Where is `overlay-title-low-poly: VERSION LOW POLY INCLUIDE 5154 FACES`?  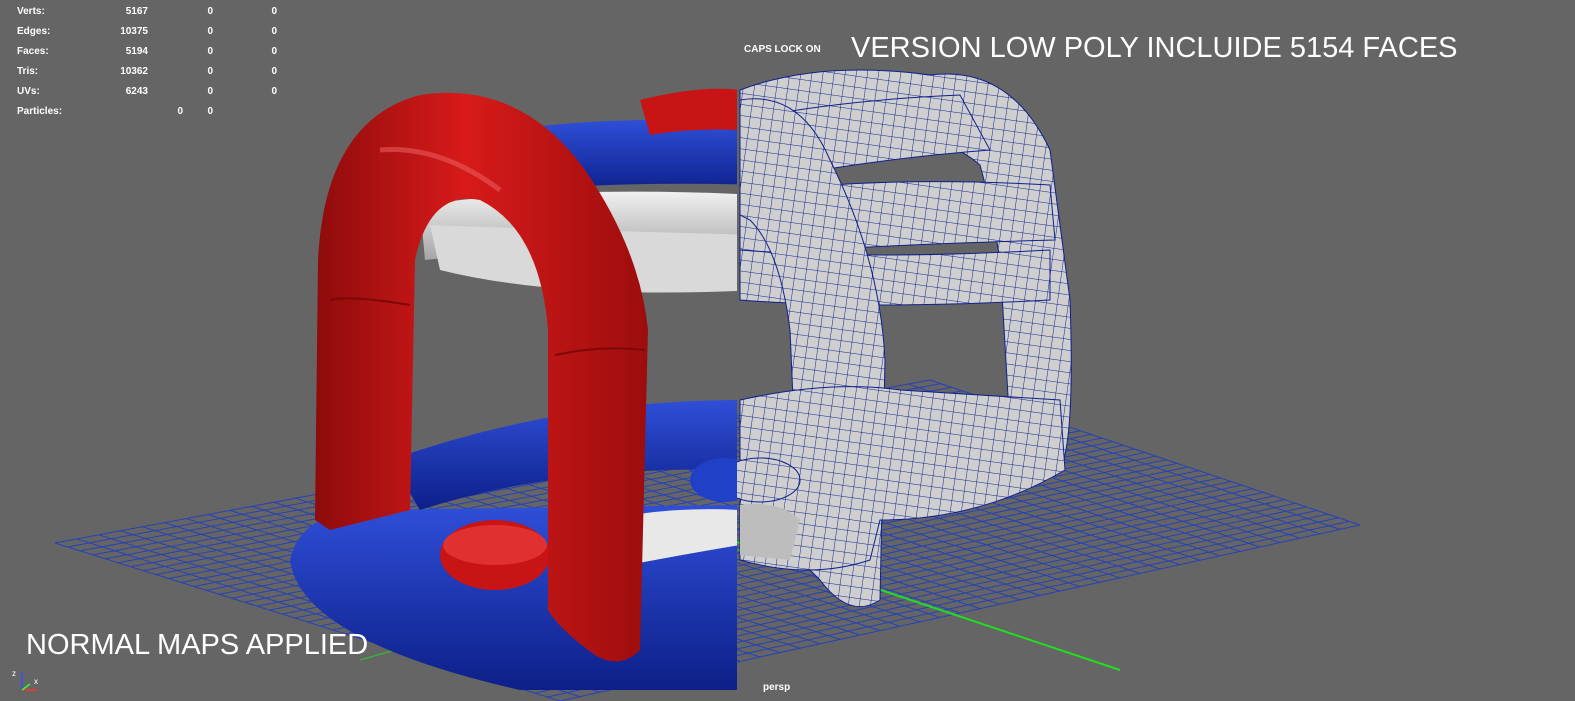
overlay-title-low-poly: VERSION LOW POLY INCLUIDE 5154 FACES is located at coordinates (1154, 48).